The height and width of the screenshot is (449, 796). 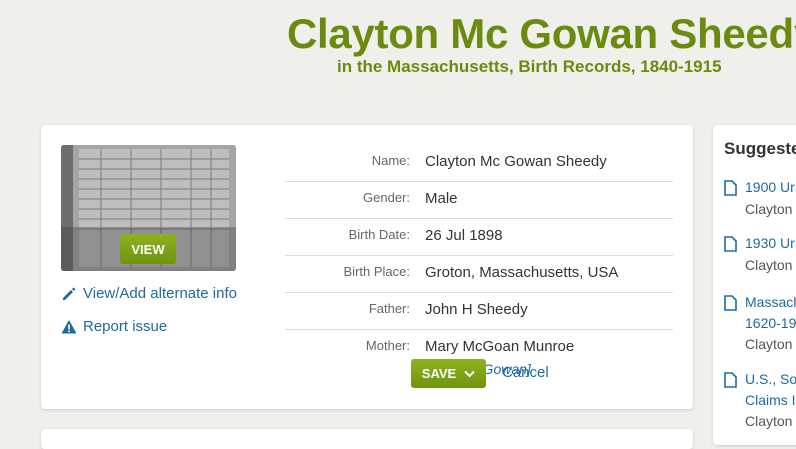 I want to click on field-label: Gender:, so click(x=386, y=197).